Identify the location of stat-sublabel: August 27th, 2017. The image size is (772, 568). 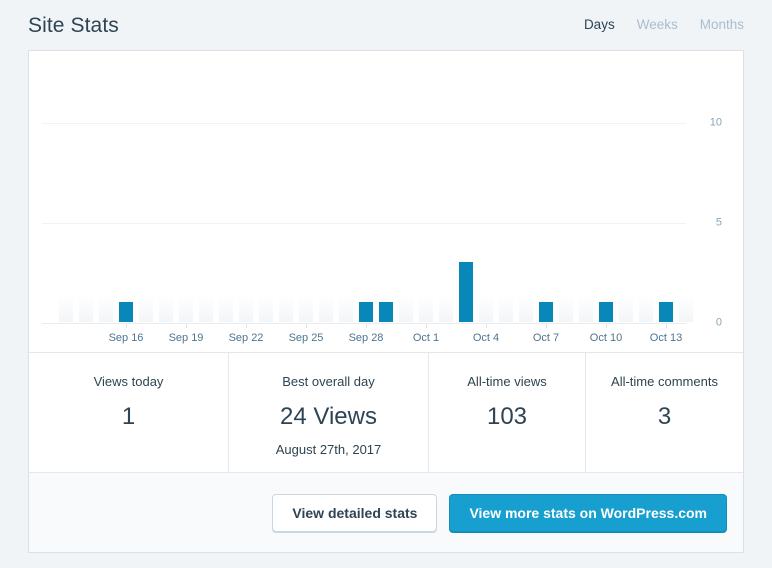
(328, 450).